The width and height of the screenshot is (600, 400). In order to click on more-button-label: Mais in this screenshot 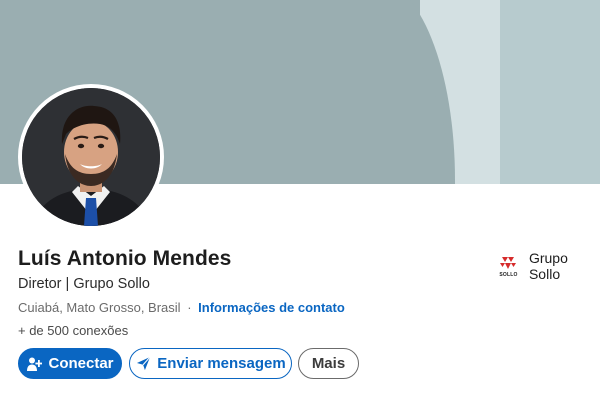, I will do `click(328, 363)`.